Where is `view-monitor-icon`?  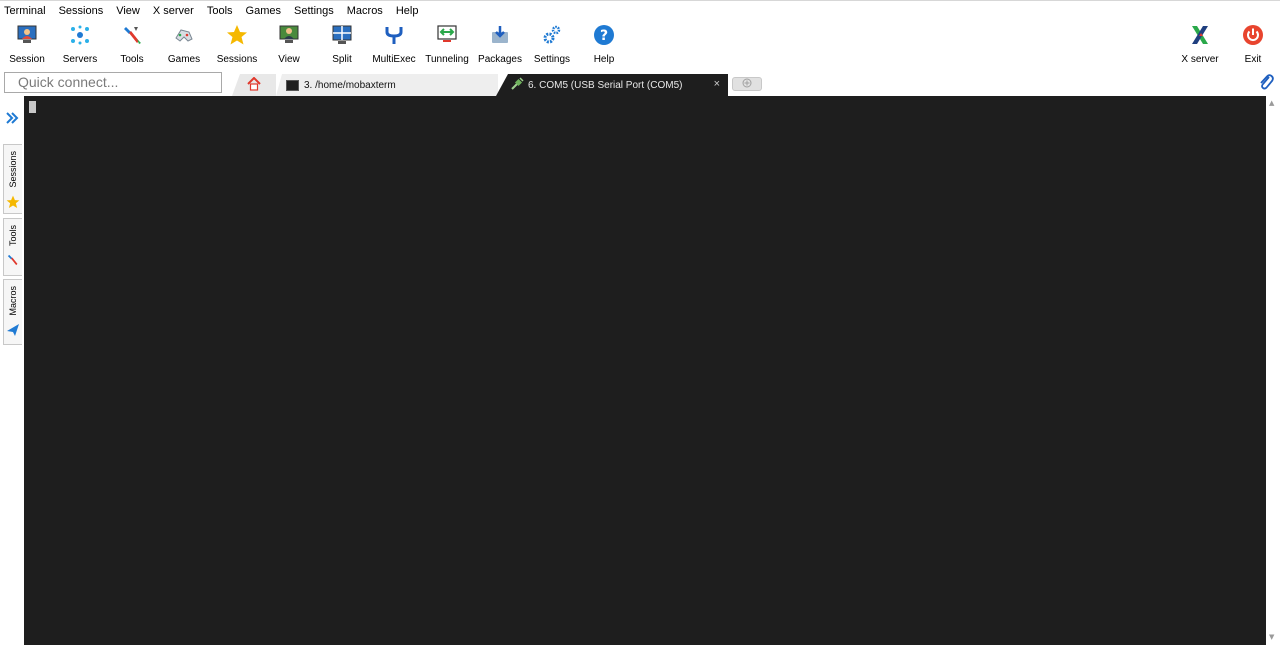
view-monitor-icon is located at coordinates (289, 35).